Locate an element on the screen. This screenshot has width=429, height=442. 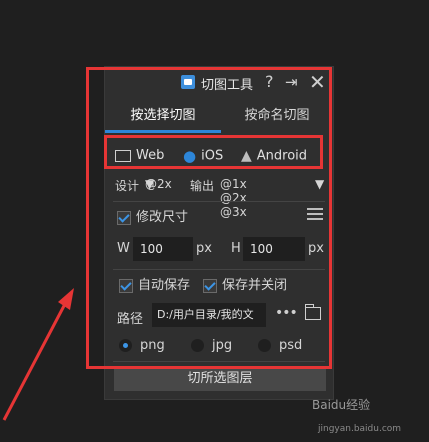
autosave-checkbox: 自动保存 is located at coordinates (154, 286).